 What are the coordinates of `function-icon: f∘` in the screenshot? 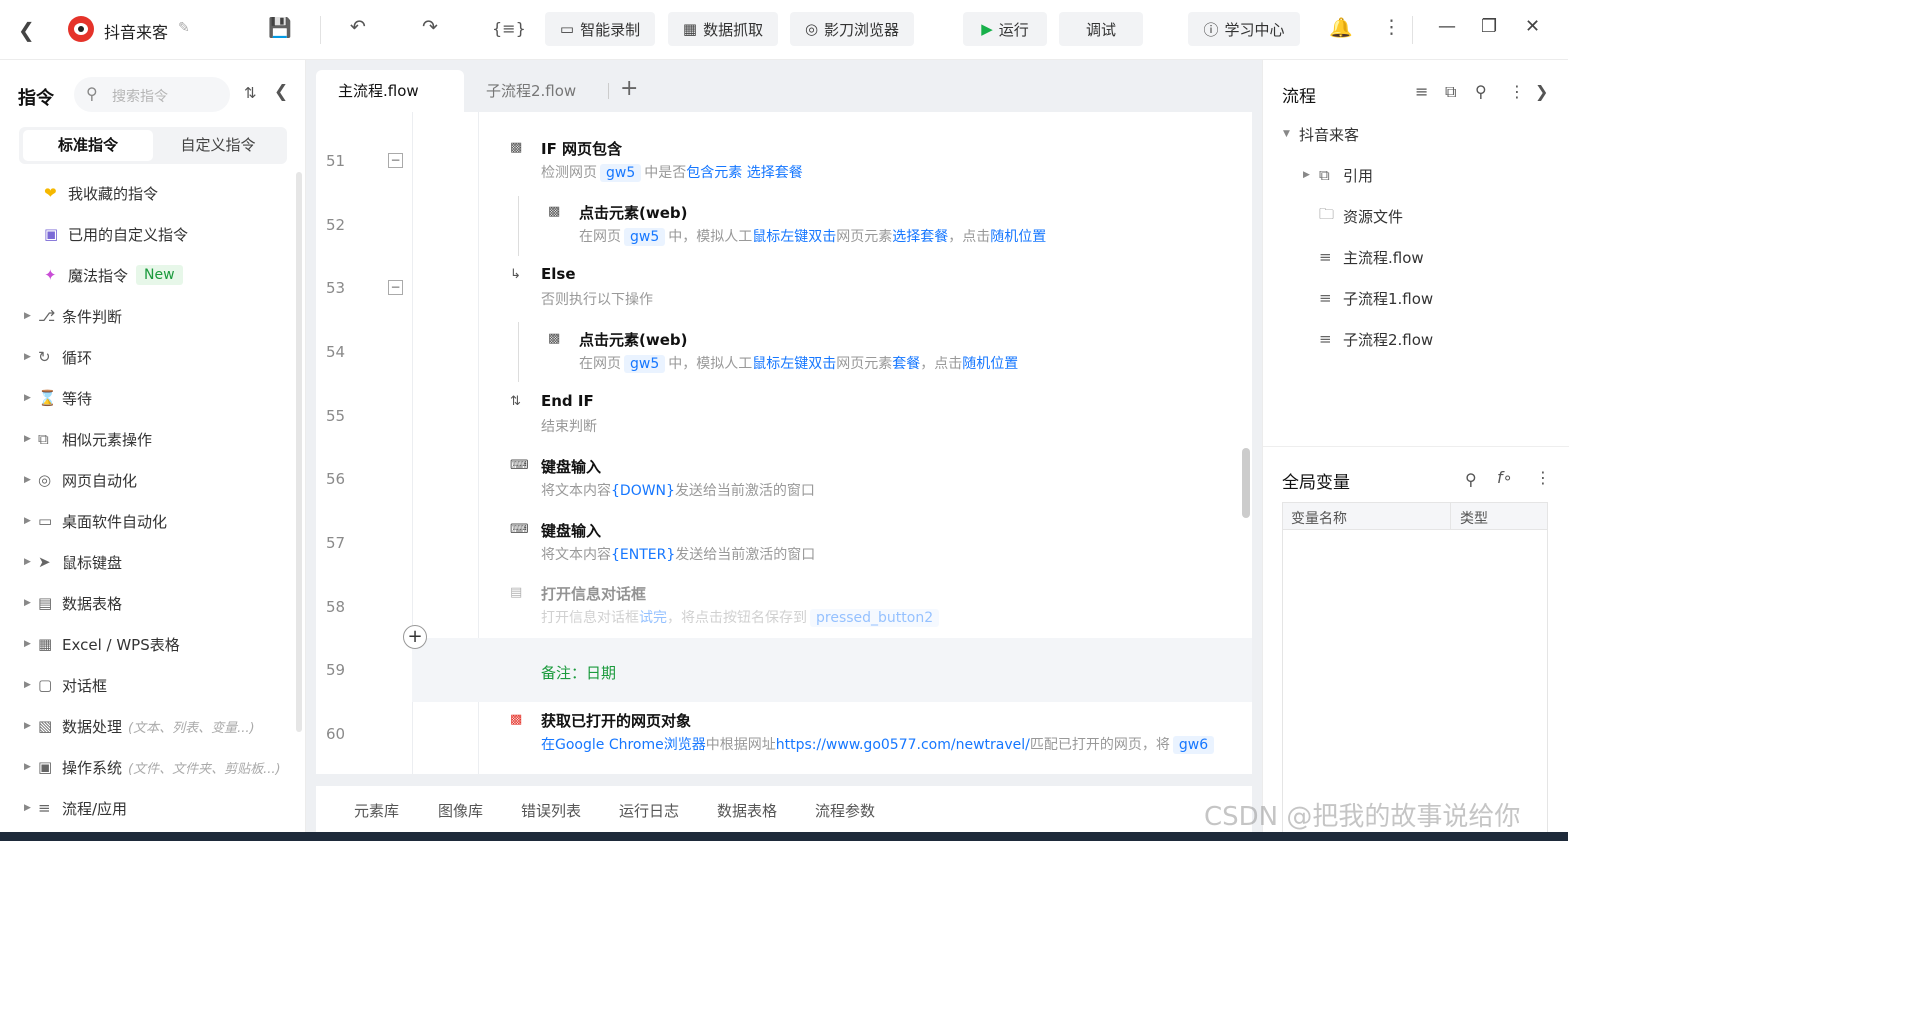 It's located at (1505, 477).